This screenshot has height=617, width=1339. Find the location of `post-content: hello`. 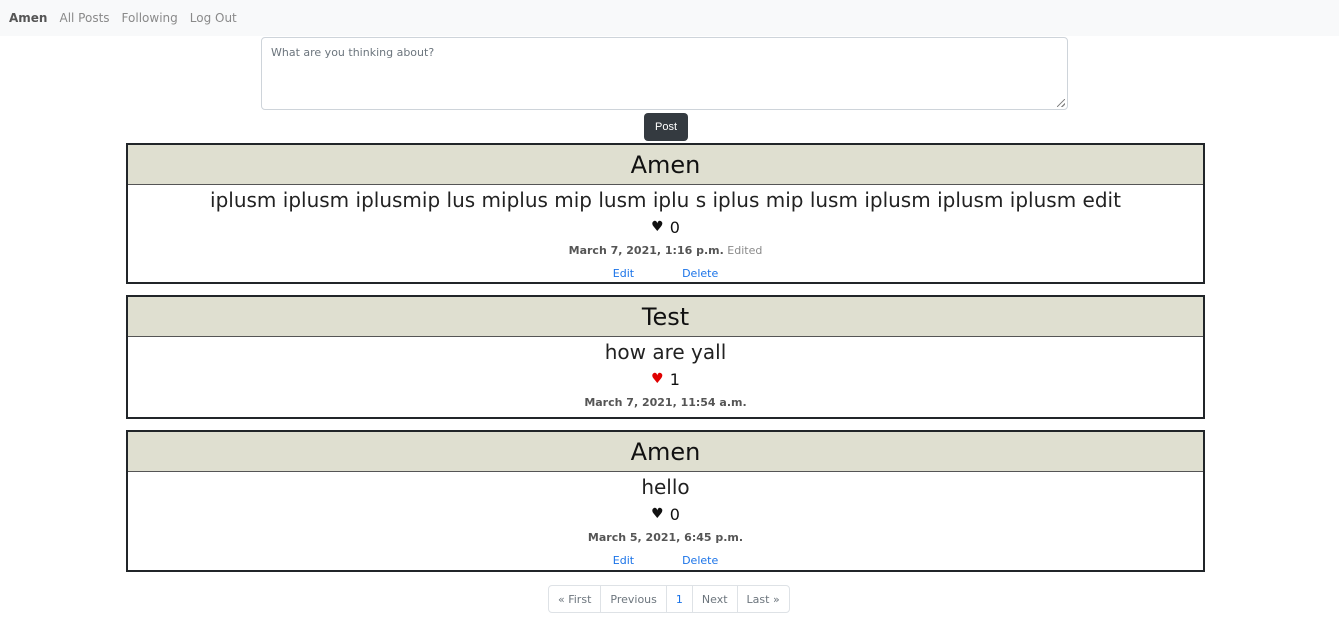

post-content: hello is located at coordinates (665, 487).